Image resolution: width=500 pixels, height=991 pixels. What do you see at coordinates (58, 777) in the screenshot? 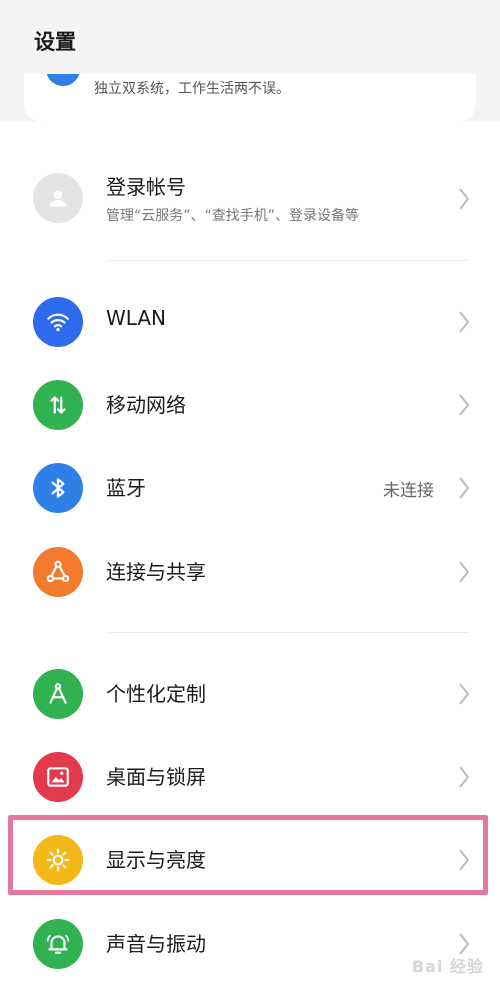
I see `image-icon` at bounding box center [58, 777].